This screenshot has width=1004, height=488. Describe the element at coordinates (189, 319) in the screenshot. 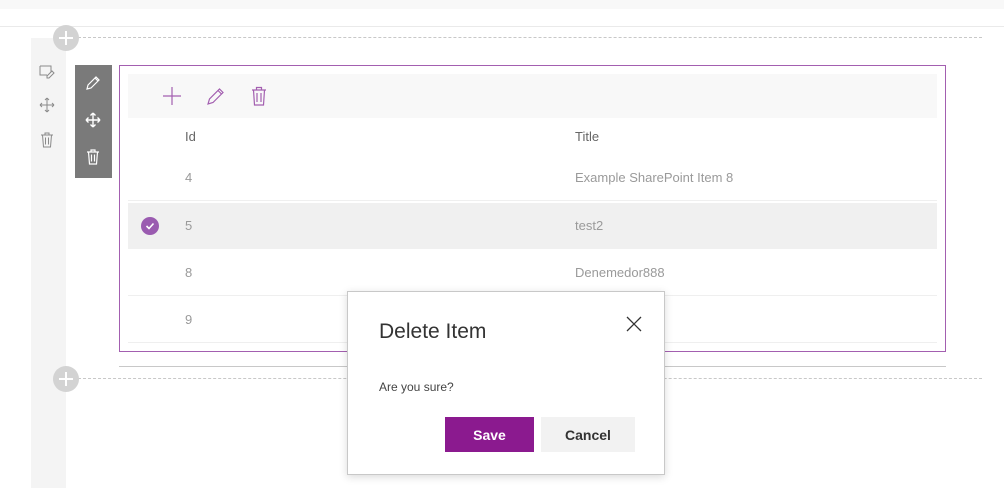

I see `cell-id: 9` at that location.